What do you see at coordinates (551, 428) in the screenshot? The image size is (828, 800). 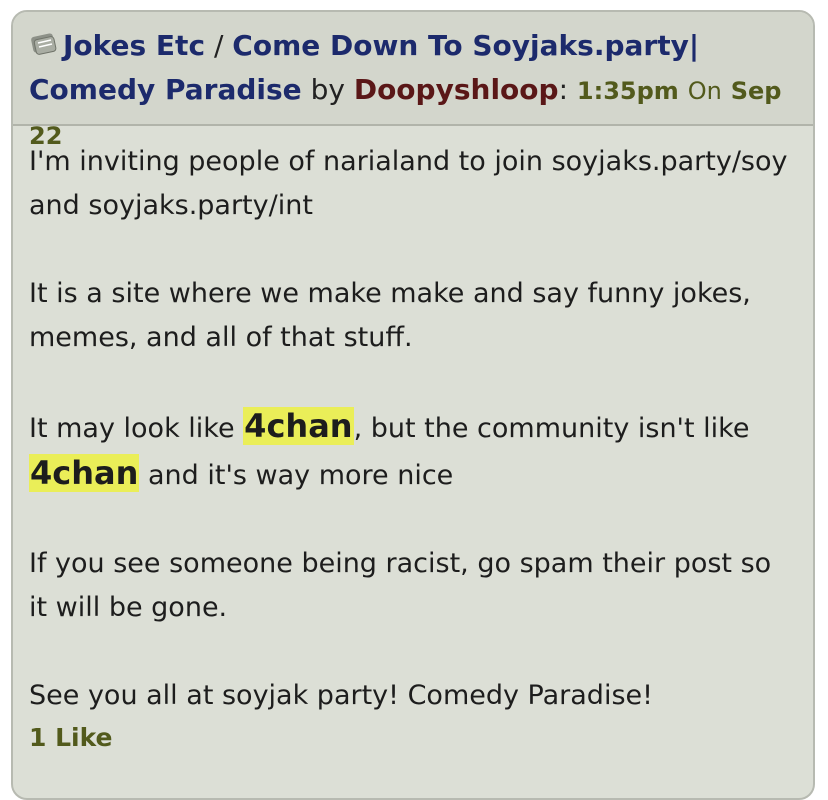 I see `paragraph-3-text-middle: , but the community isn't like` at bounding box center [551, 428].